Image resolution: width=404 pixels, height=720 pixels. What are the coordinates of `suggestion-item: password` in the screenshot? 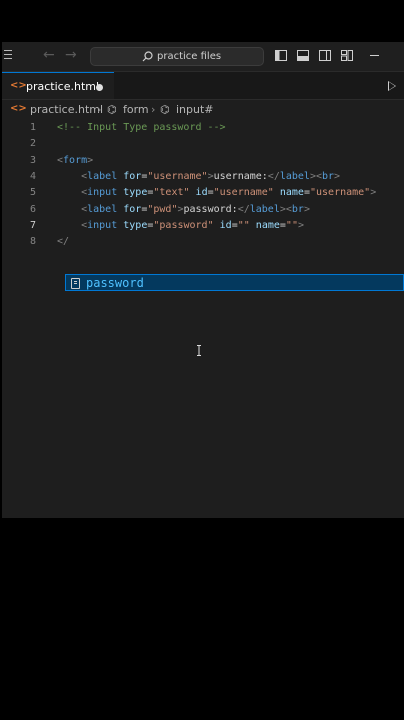 It's located at (234, 282).